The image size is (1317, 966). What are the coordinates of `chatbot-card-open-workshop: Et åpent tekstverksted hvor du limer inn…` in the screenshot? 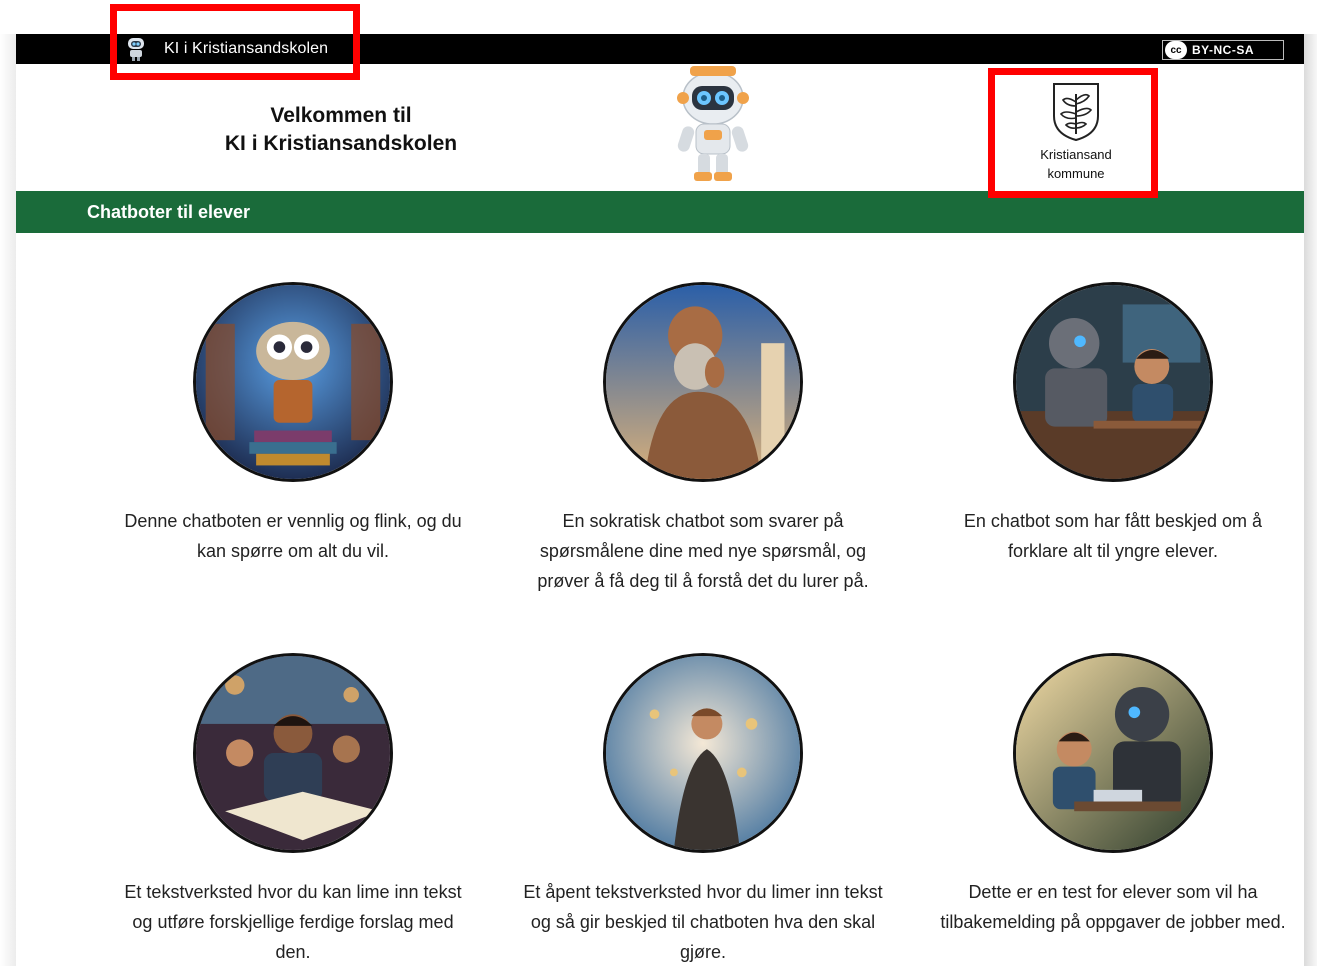 It's located at (703, 809).